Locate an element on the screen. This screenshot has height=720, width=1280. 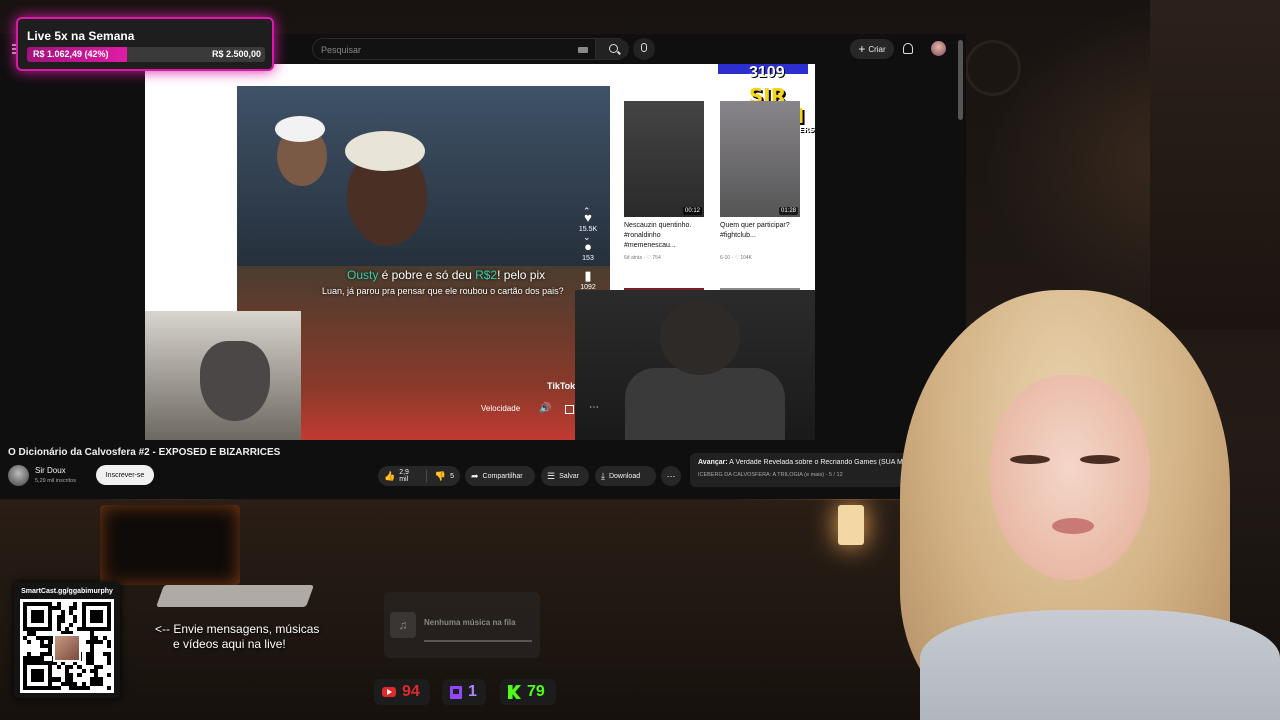
scrollbar is located at coordinates (960, 80).